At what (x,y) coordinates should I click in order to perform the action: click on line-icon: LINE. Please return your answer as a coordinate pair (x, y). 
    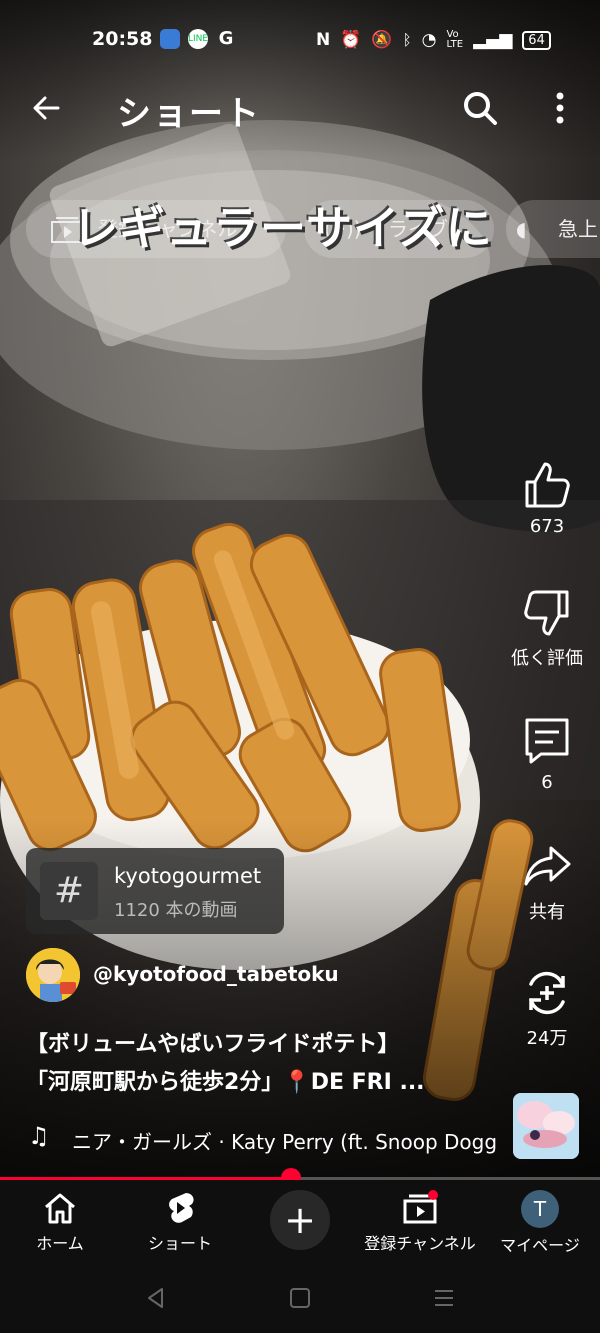
    Looking at the image, I should click on (198, 39).